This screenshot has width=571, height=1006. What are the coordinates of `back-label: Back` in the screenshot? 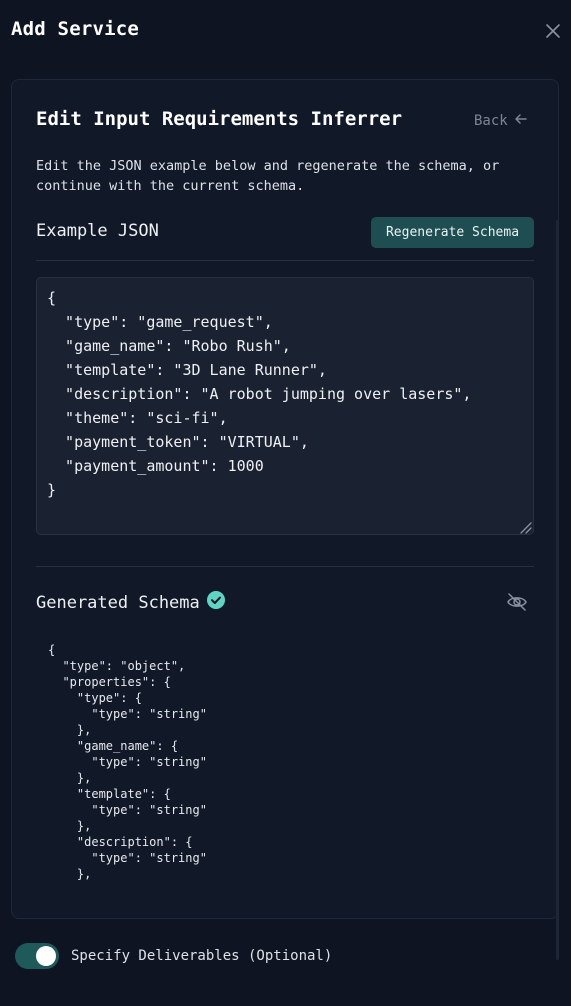 It's located at (491, 121).